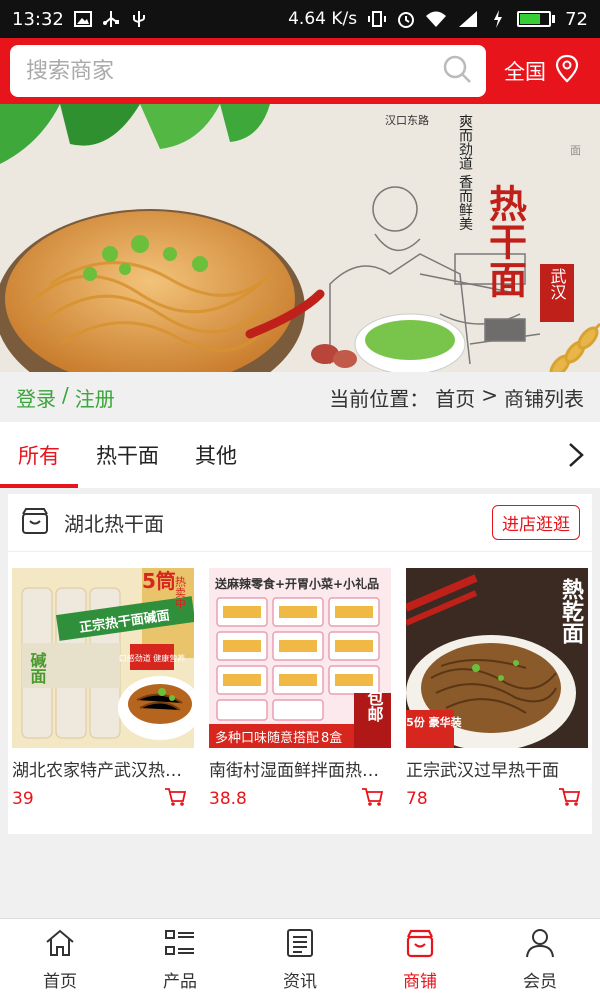 The width and height of the screenshot is (600, 1000). What do you see at coordinates (536, 522) in the screenshot?
I see `visit-store-button: 进店逛逛` at bounding box center [536, 522].